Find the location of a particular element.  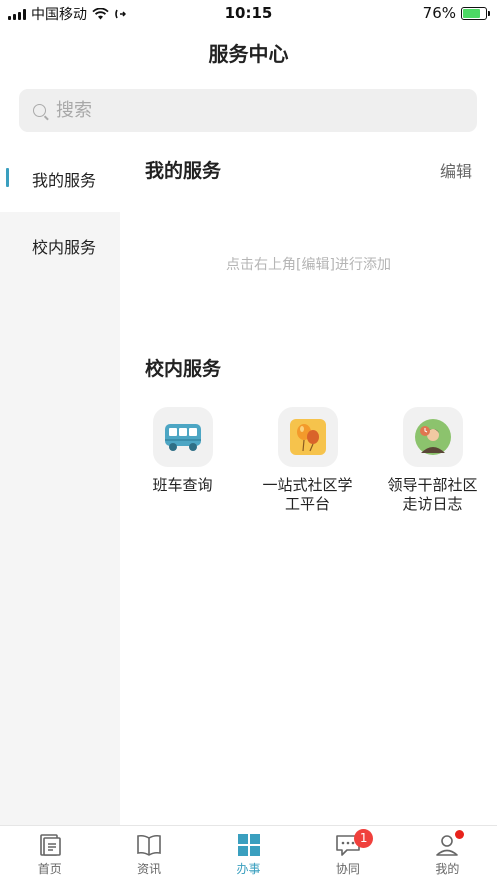

service-label: 班车查询 is located at coordinates (182, 485).